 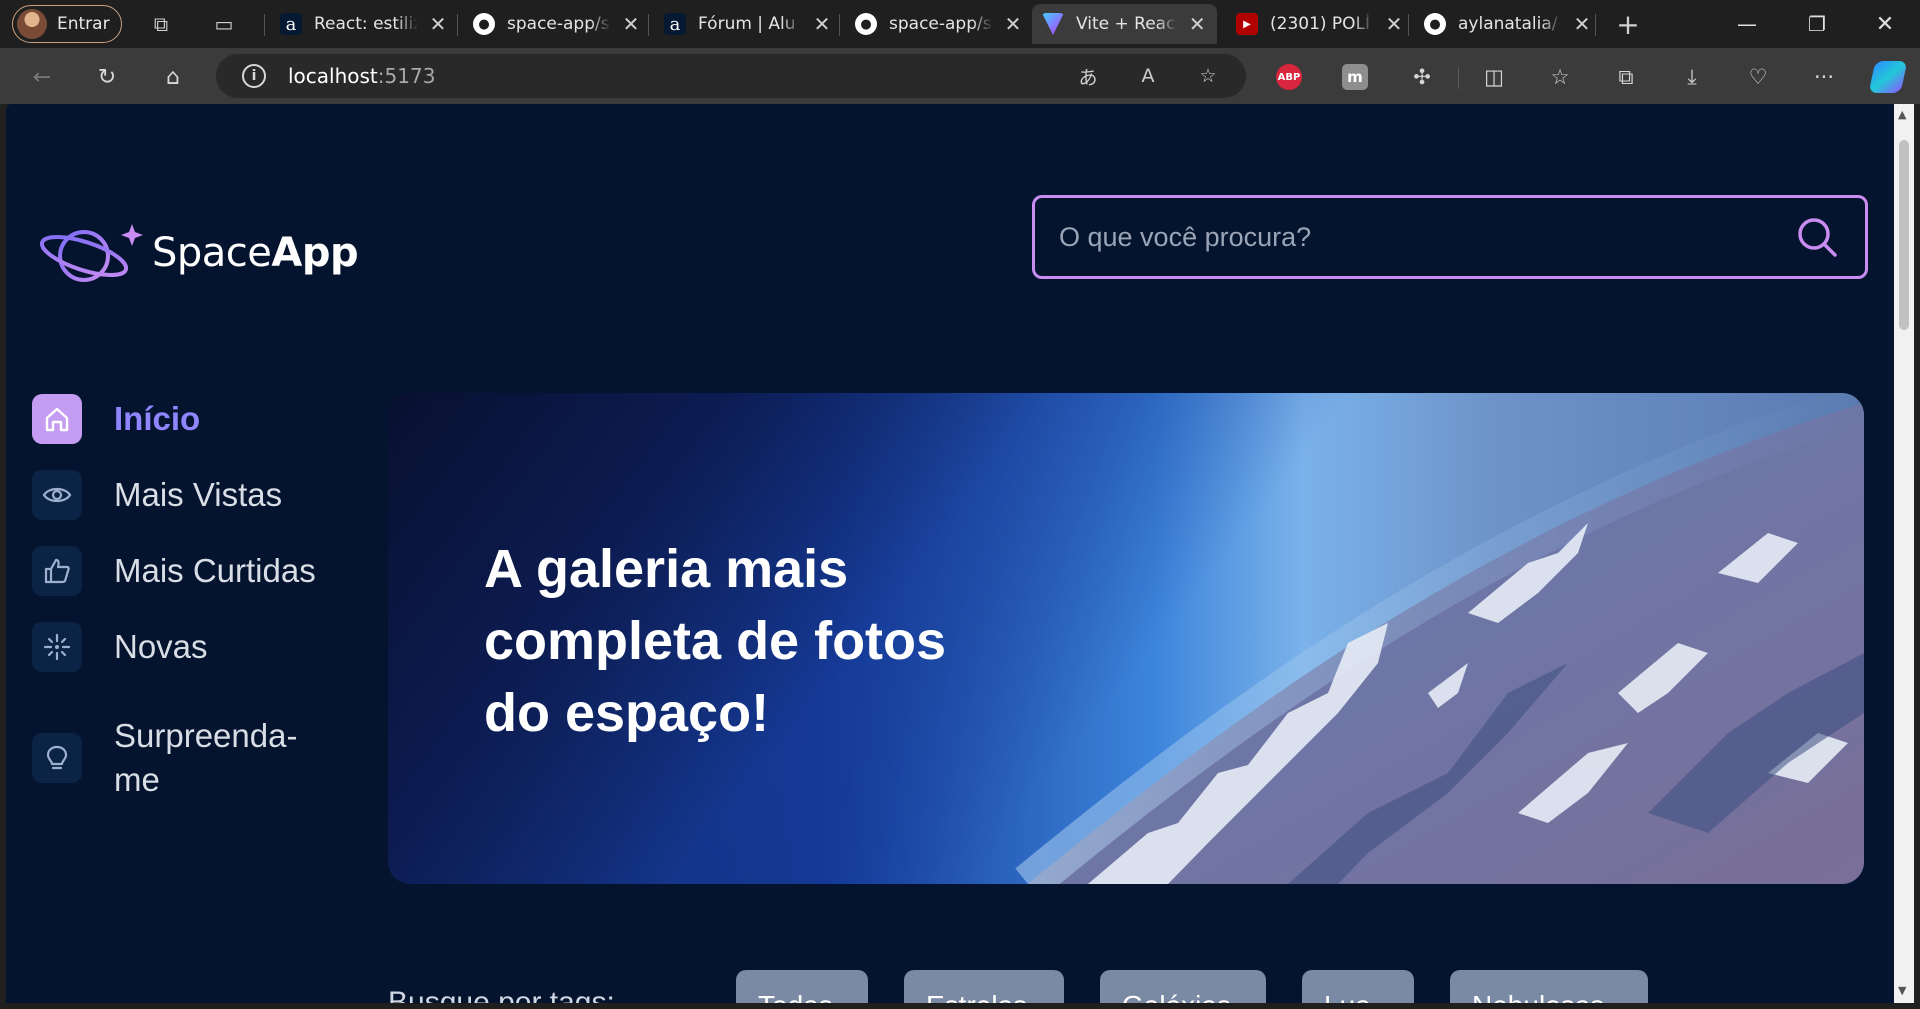 What do you see at coordinates (1208, 76) in the screenshot?
I see `favorite-star-icon: ☆` at bounding box center [1208, 76].